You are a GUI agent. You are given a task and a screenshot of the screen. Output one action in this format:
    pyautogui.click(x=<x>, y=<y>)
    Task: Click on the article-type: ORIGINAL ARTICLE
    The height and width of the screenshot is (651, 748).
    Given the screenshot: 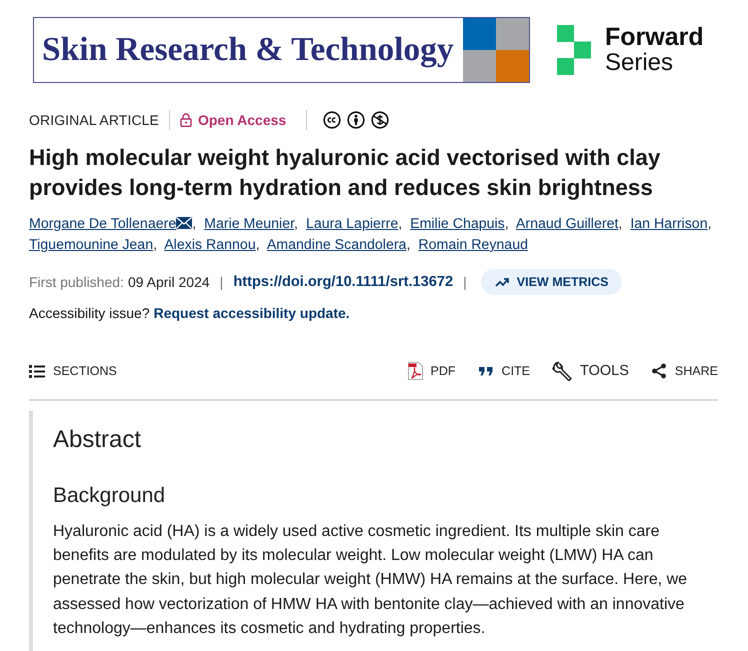 What is the action you would take?
    pyautogui.click(x=94, y=120)
    